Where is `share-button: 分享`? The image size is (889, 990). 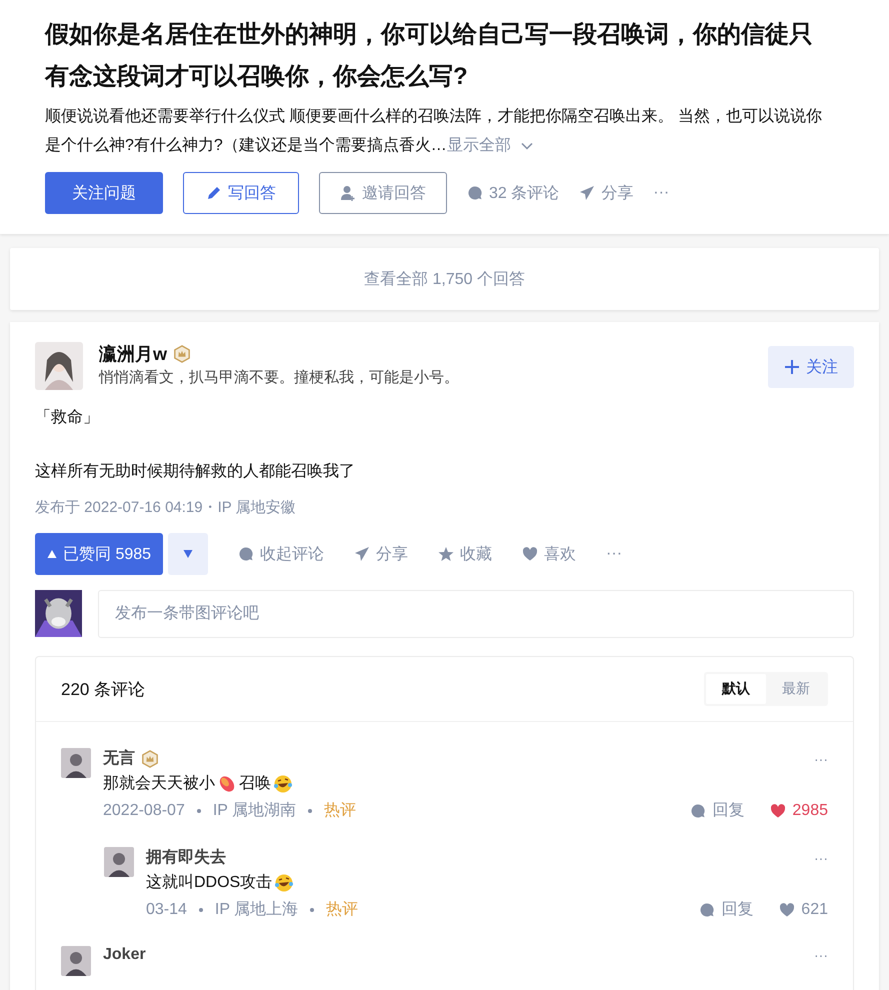 share-button: 分享 is located at coordinates (606, 193).